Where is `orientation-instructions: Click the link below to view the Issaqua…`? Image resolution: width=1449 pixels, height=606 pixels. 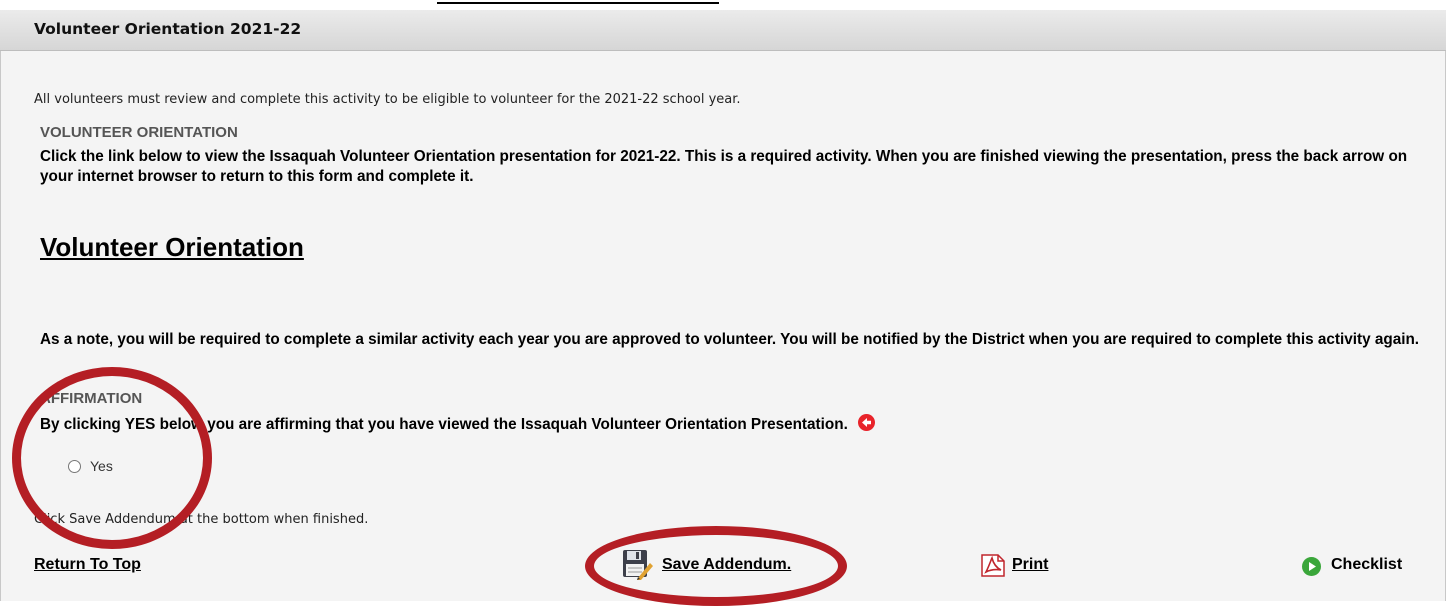 orientation-instructions: Click the link below to view the Issaqua… is located at coordinates (724, 166).